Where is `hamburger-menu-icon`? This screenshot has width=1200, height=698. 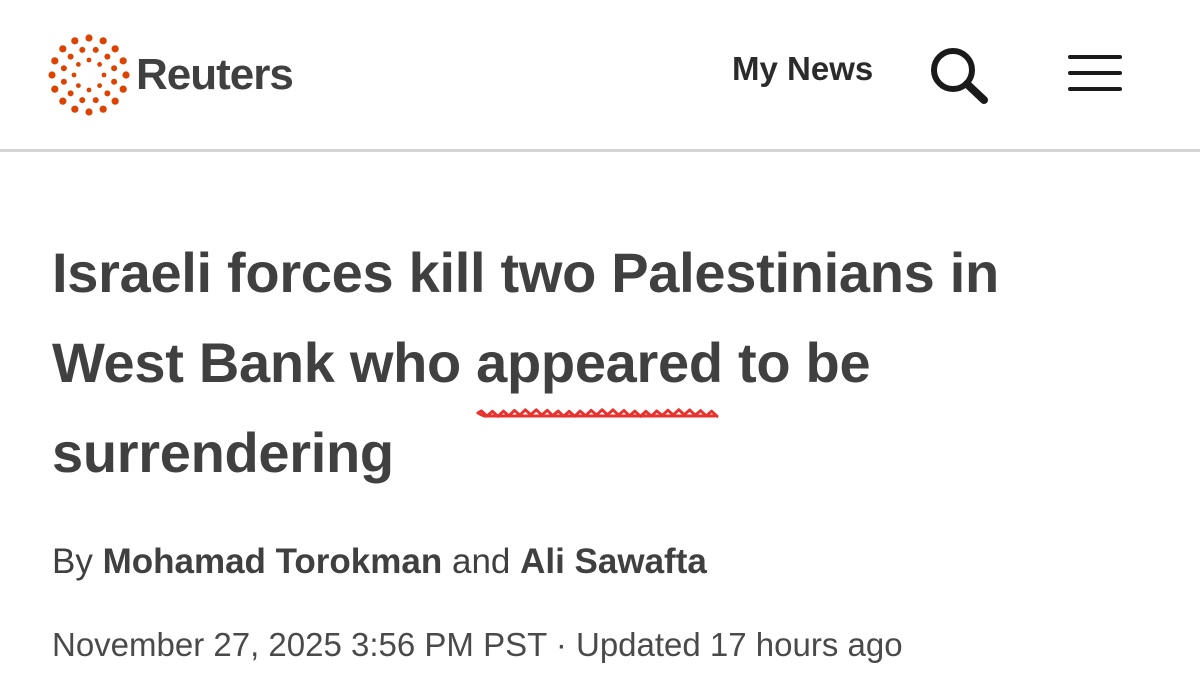
hamburger-menu-icon is located at coordinates (1095, 73).